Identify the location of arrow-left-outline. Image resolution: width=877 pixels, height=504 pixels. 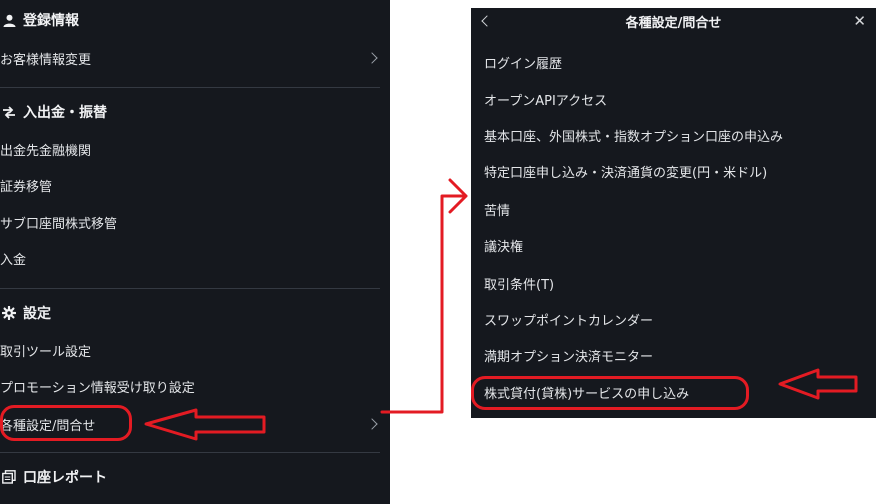
(205, 424).